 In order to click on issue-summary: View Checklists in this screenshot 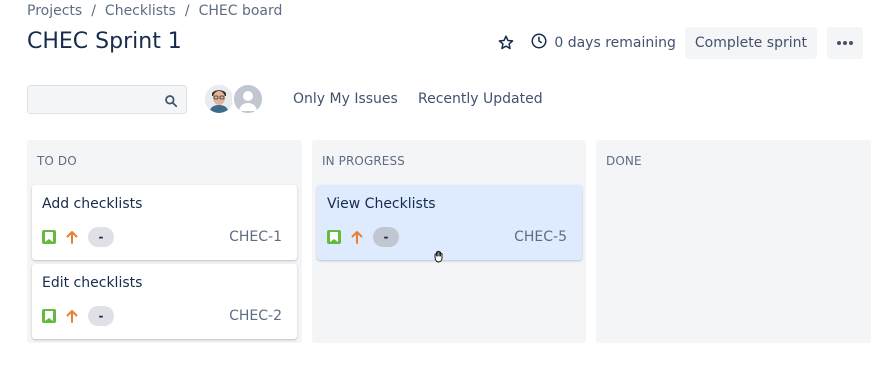, I will do `click(381, 204)`.